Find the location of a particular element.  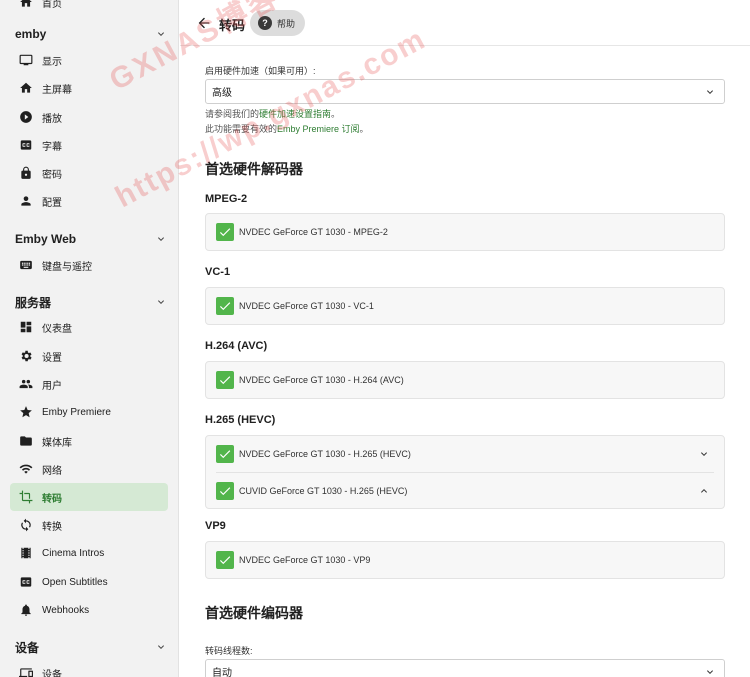

sidebar-item-label: 播放 is located at coordinates (52, 119).